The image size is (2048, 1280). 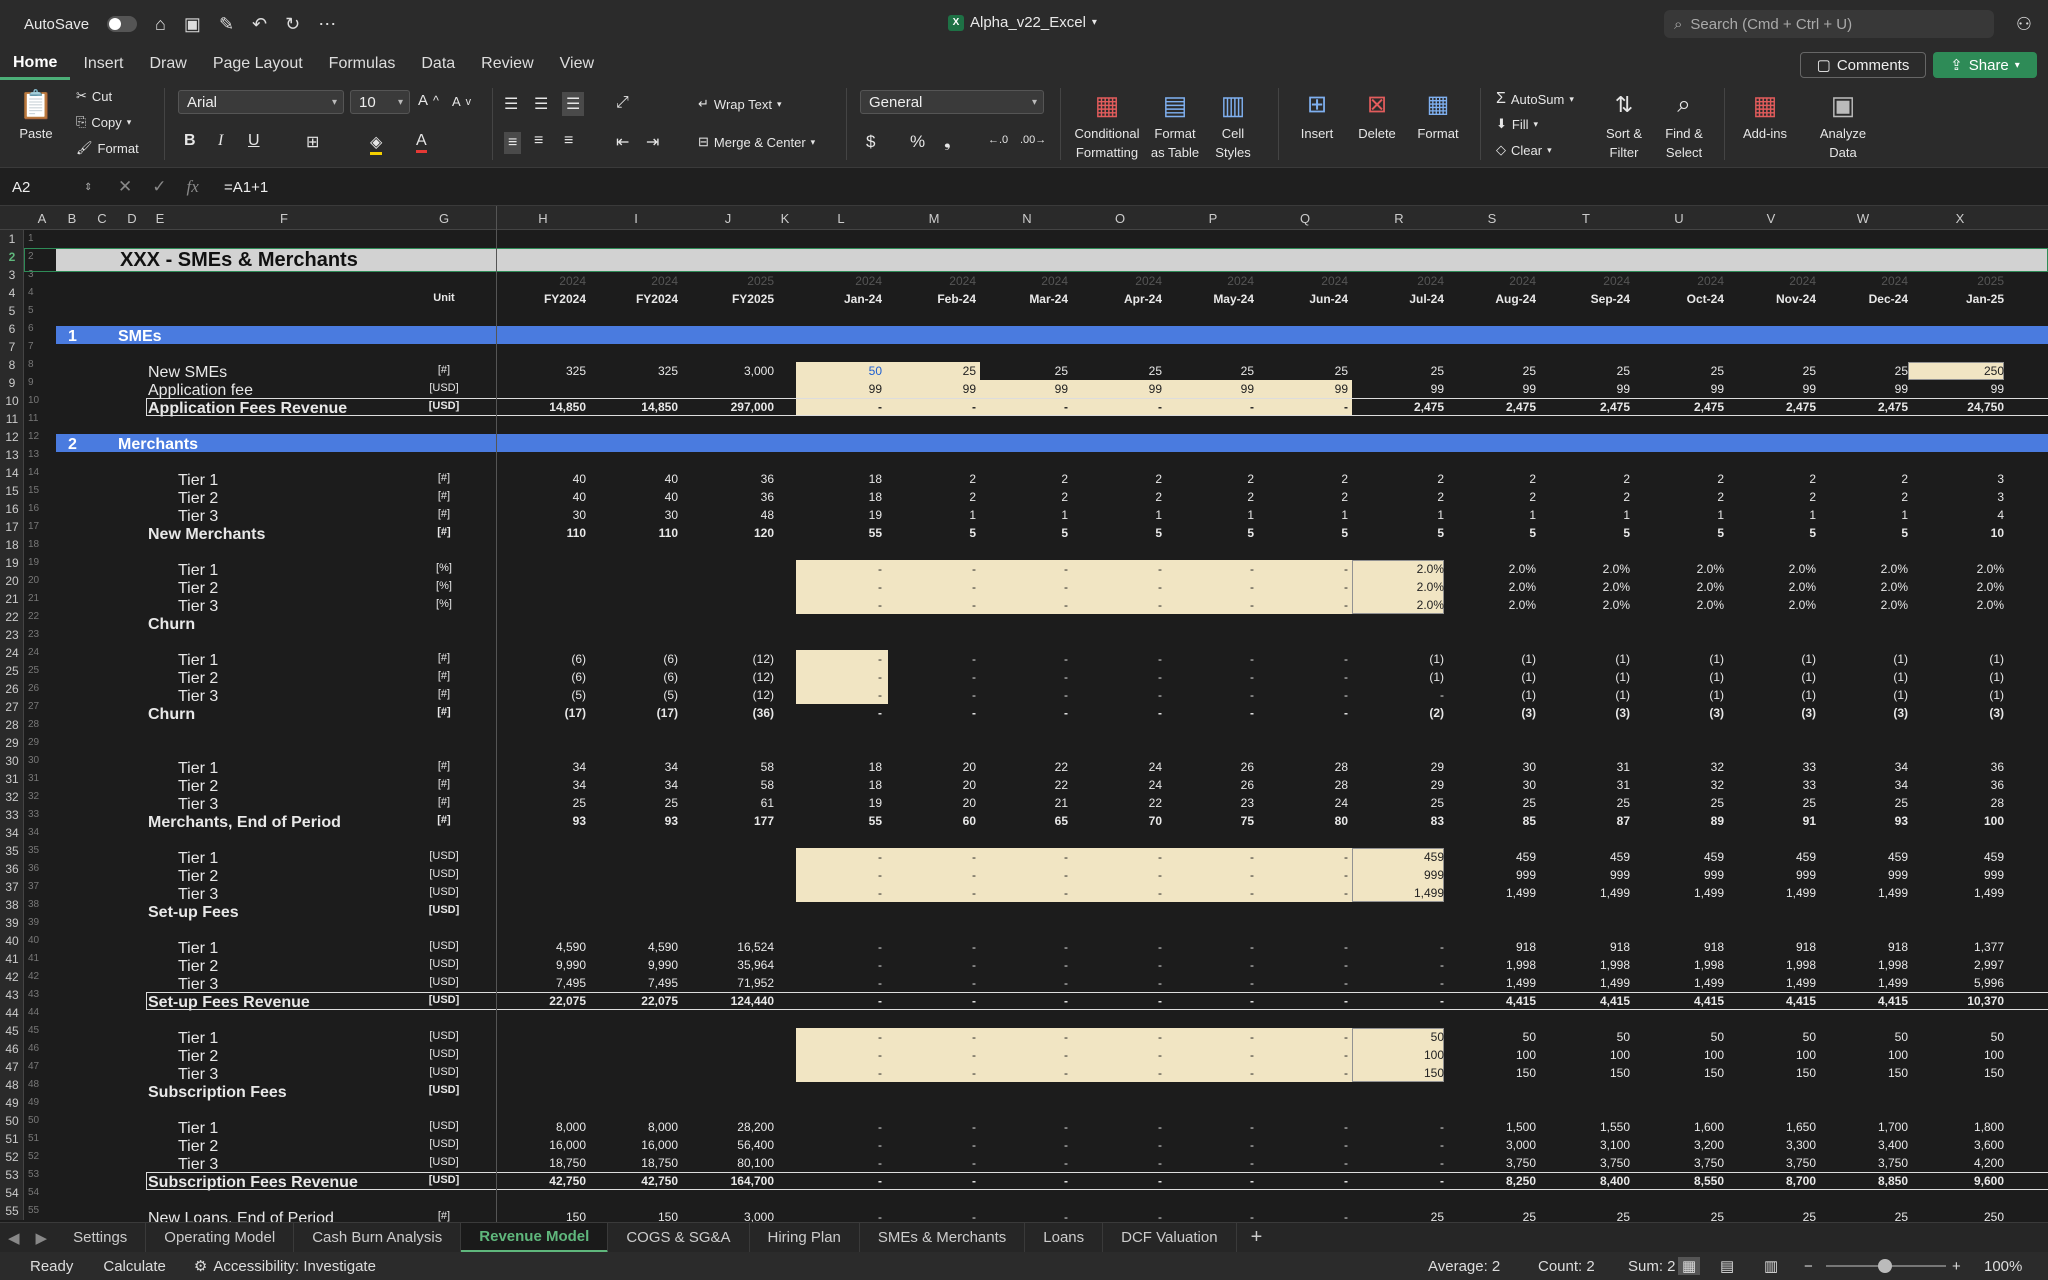 What do you see at coordinates (1494, 1181) in the screenshot?
I see `value-cell: 8,250` at bounding box center [1494, 1181].